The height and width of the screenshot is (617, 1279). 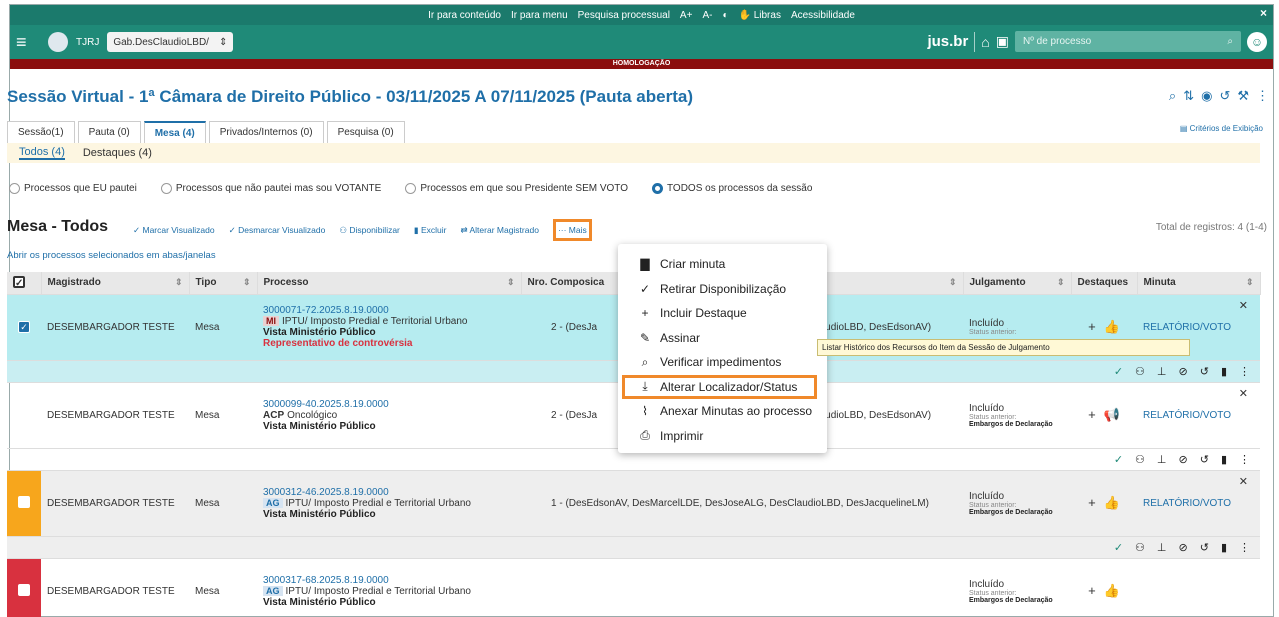 What do you see at coordinates (539, 15) in the screenshot?
I see `link-skip-menu: Ir para menu` at bounding box center [539, 15].